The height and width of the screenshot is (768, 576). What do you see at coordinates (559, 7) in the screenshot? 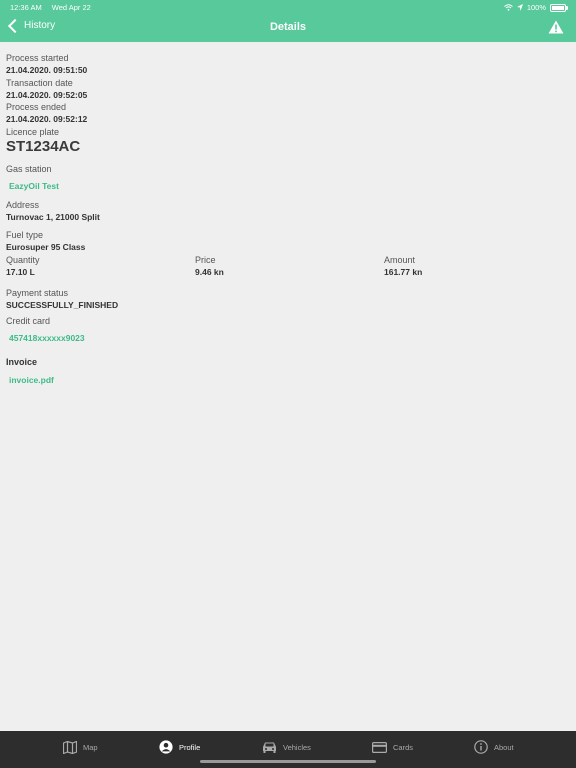
I see `battery-icon` at bounding box center [559, 7].